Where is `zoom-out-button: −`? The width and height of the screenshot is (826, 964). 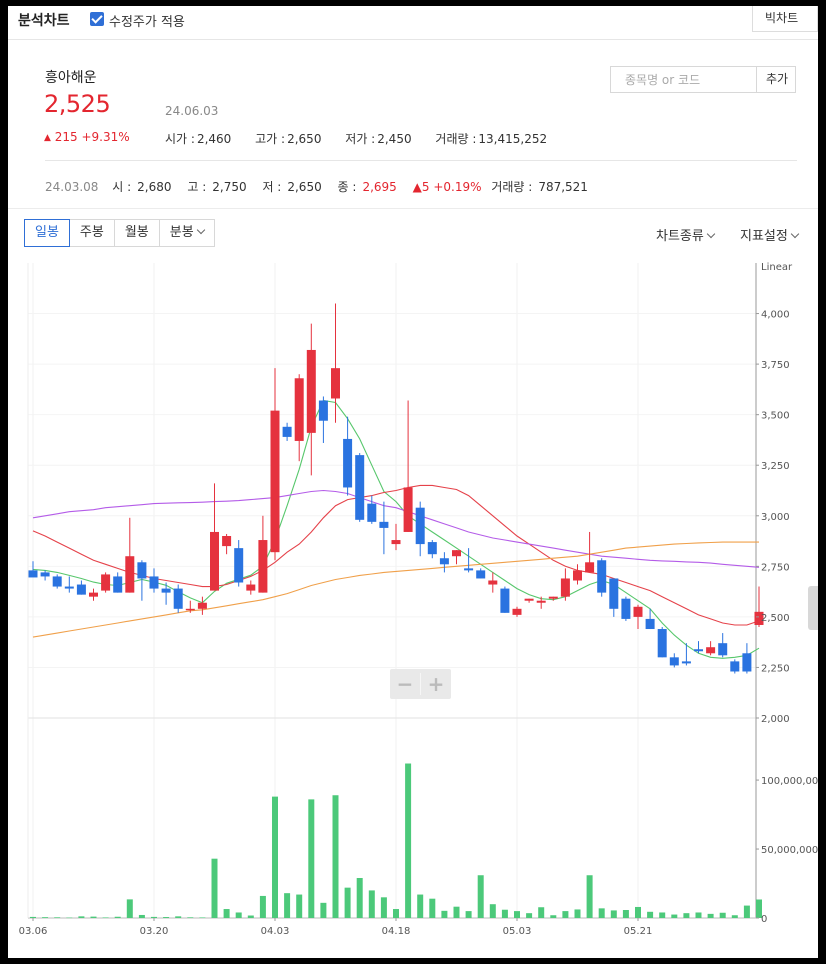
zoom-out-button: − is located at coordinates (405, 684).